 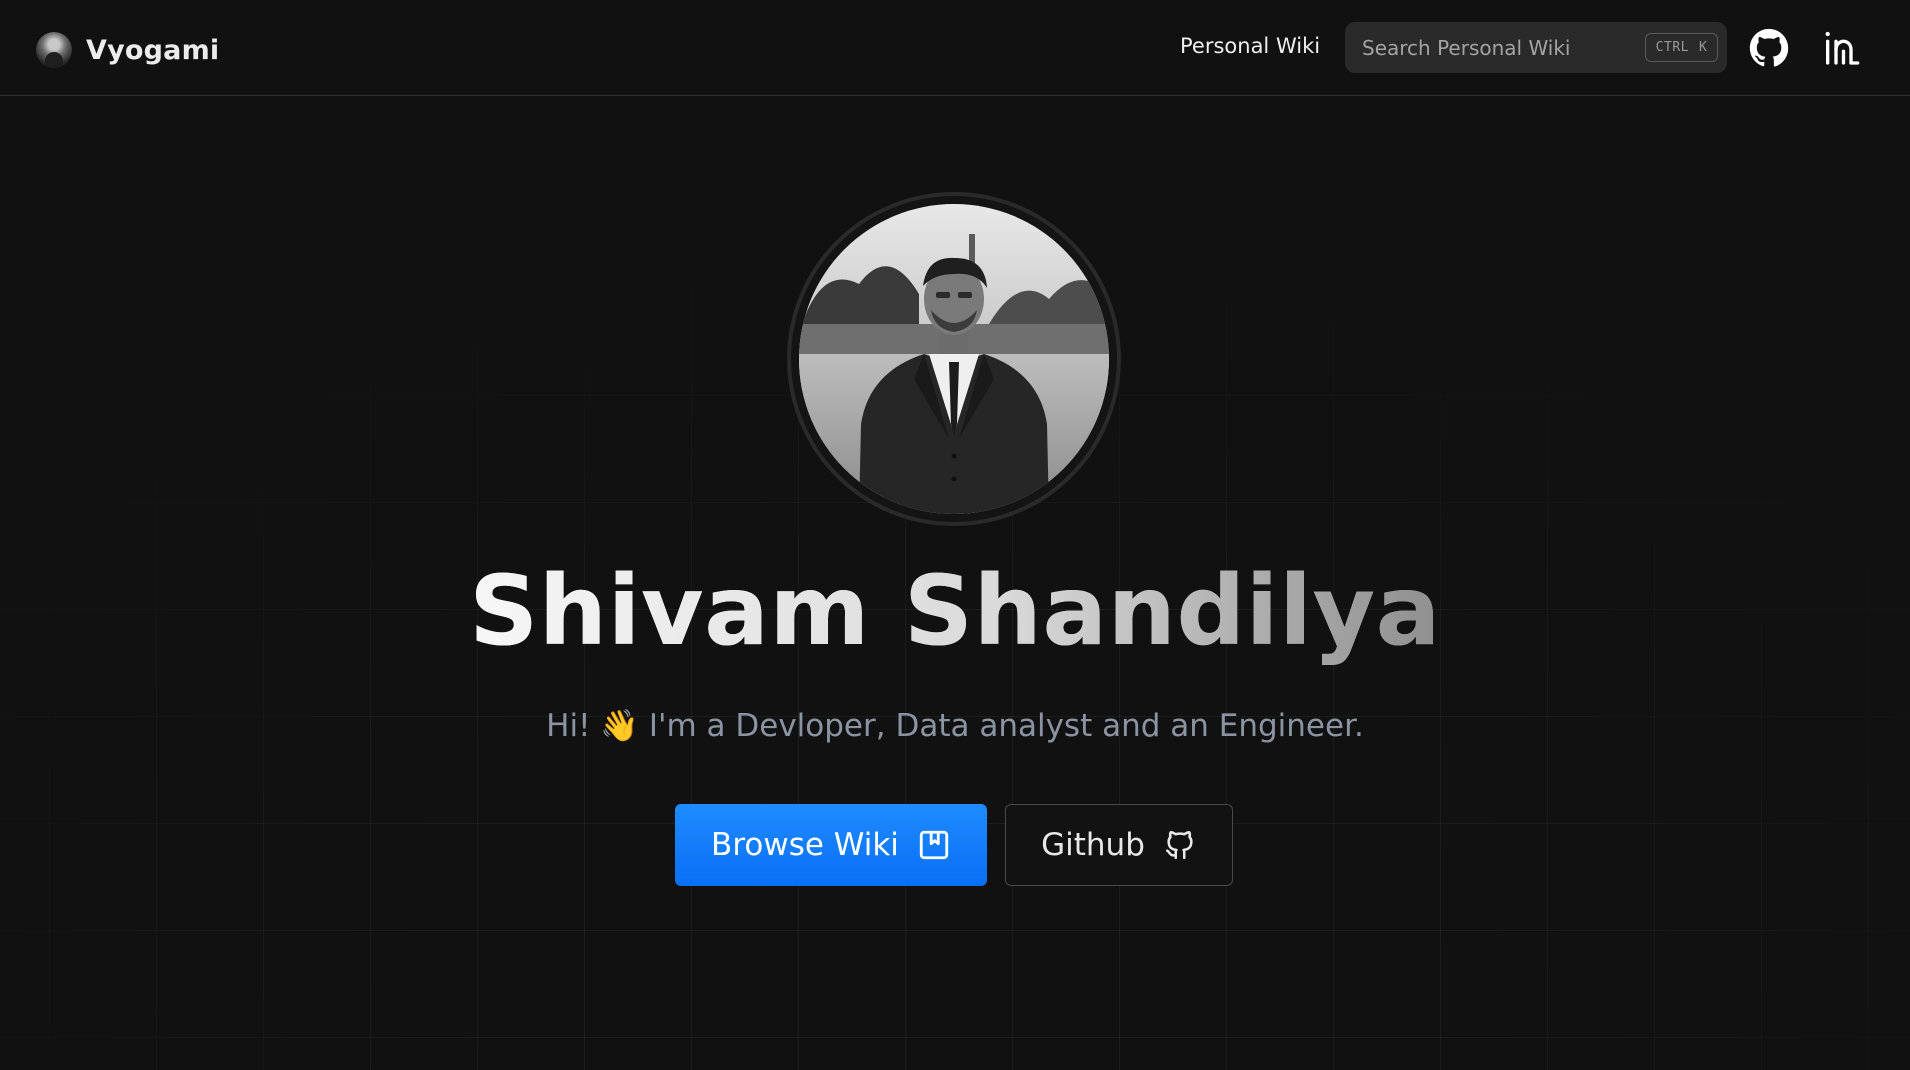 What do you see at coordinates (153, 50) in the screenshot?
I see `brand-title: Vyogami` at bounding box center [153, 50].